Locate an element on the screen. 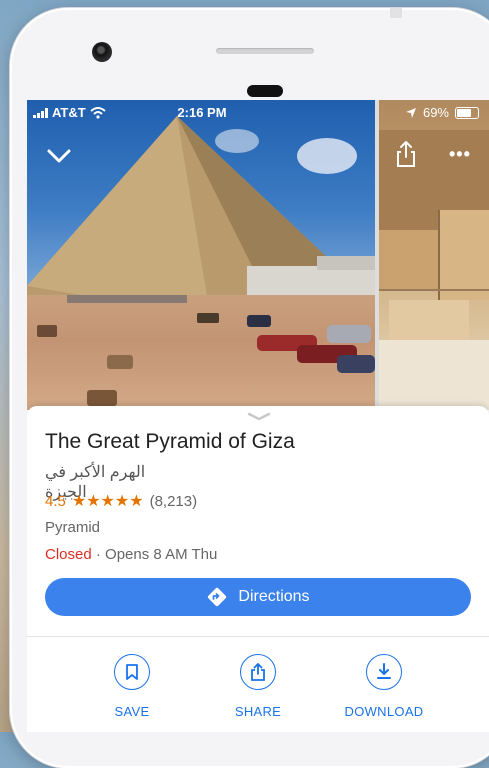 This screenshot has width=489, height=768. sheet-handle-icon is located at coordinates (259, 417).